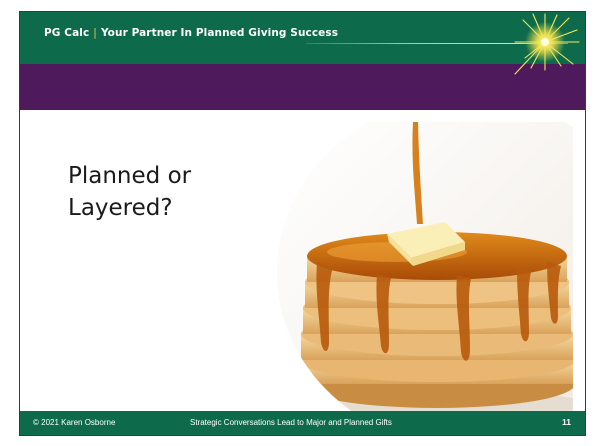 The image size is (594, 446). What do you see at coordinates (120, 208) in the screenshot?
I see `slide-title-line-2: Layered?` at bounding box center [120, 208].